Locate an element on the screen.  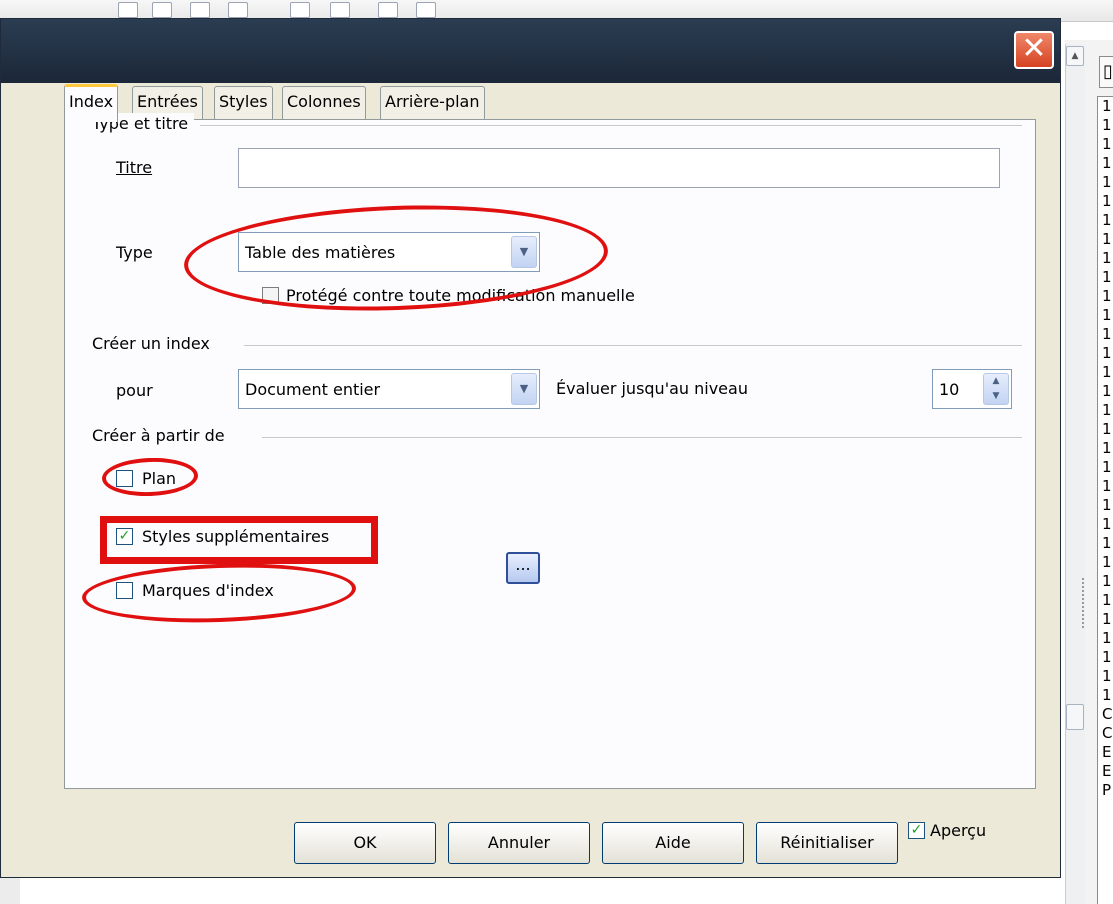
aide-button: Aide is located at coordinates (673, 843).